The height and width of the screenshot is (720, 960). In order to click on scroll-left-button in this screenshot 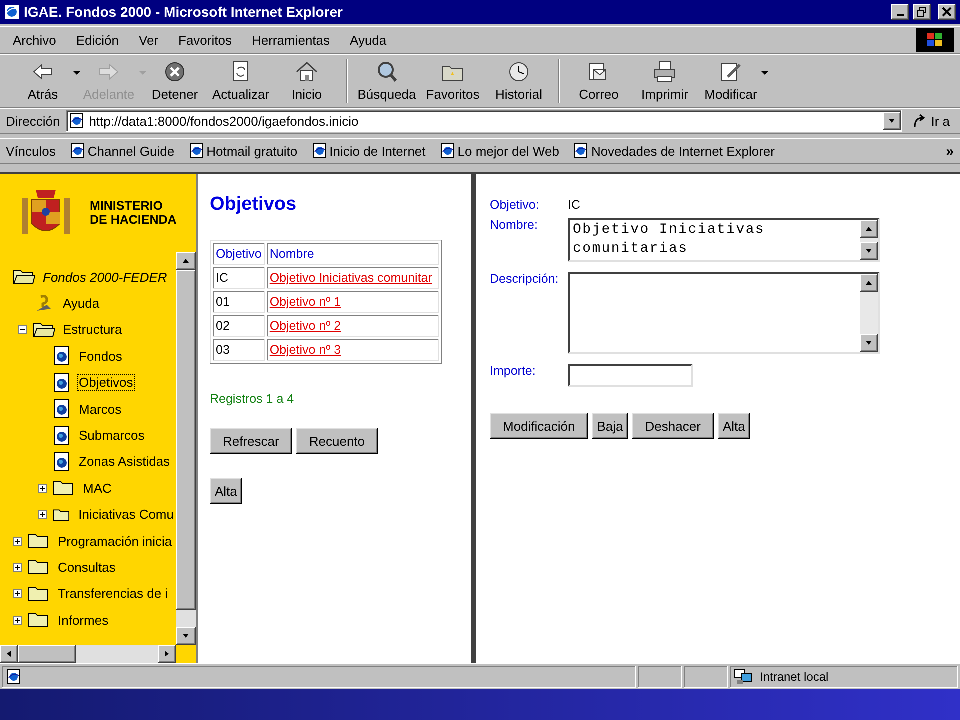, I will do `click(9, 654)`.